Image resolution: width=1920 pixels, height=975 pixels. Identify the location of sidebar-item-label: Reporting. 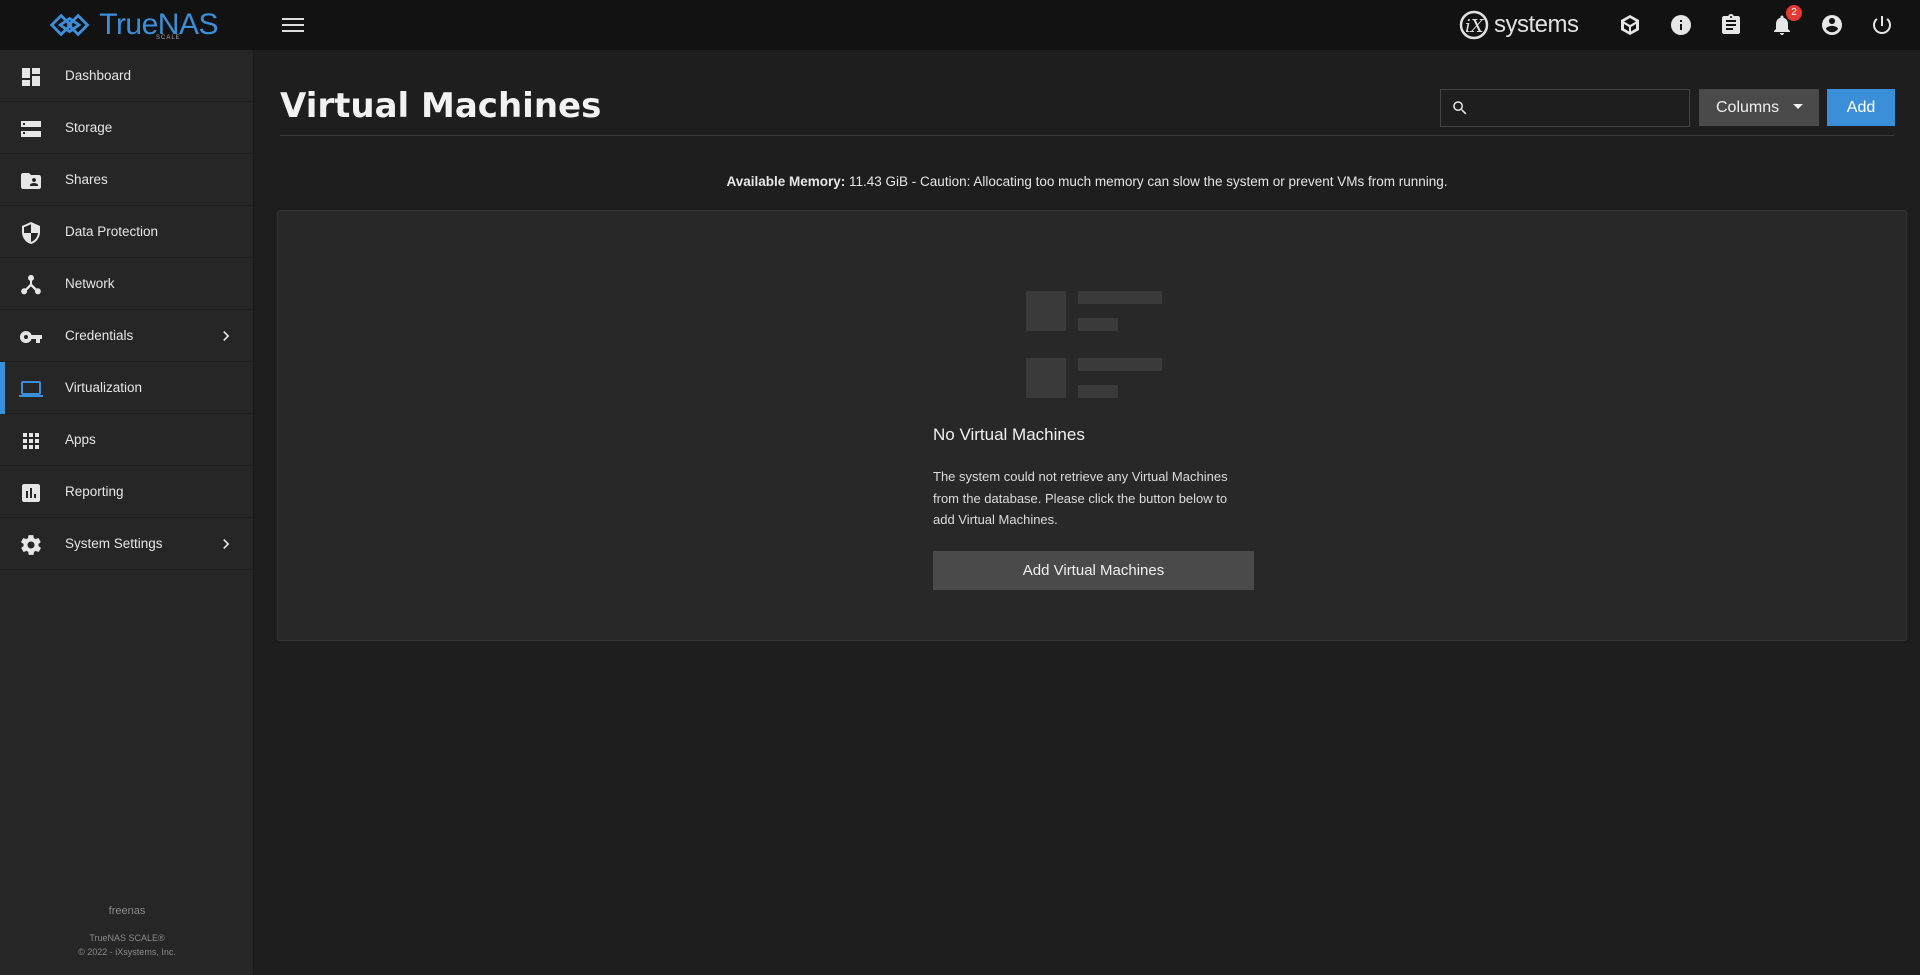
(94, 491).